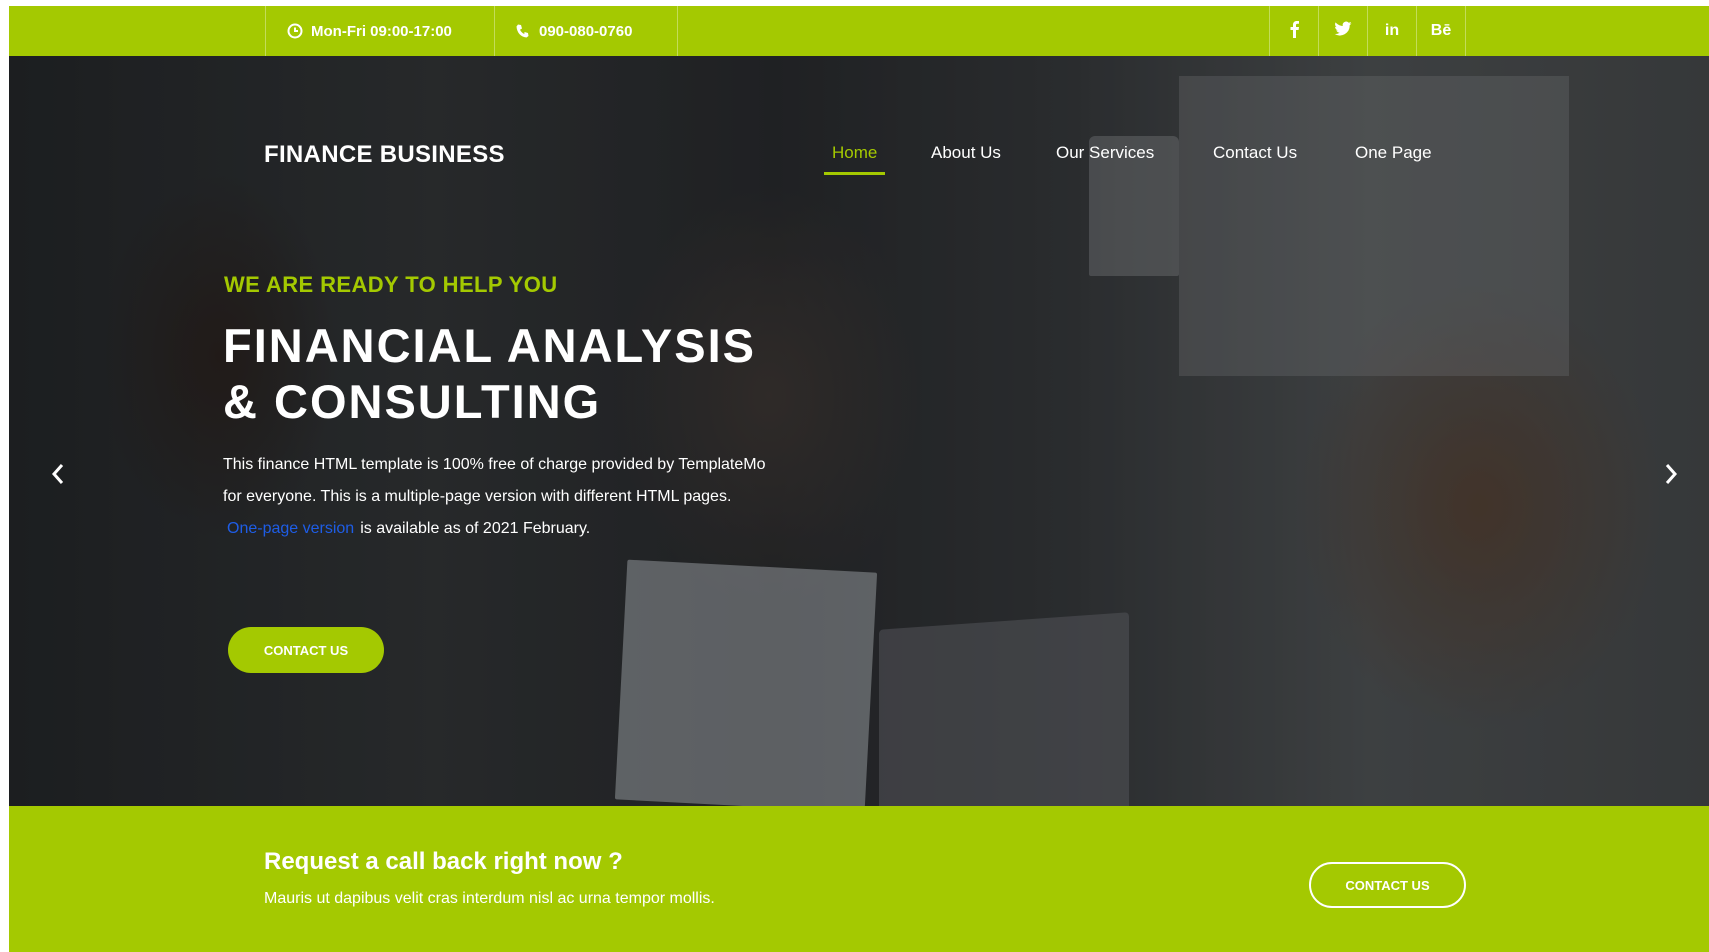  Describe the element at coordinates (490, 345) in the screenshot. I see `hero-title-line1: FINANCIAL ANALYSIS` at that location.